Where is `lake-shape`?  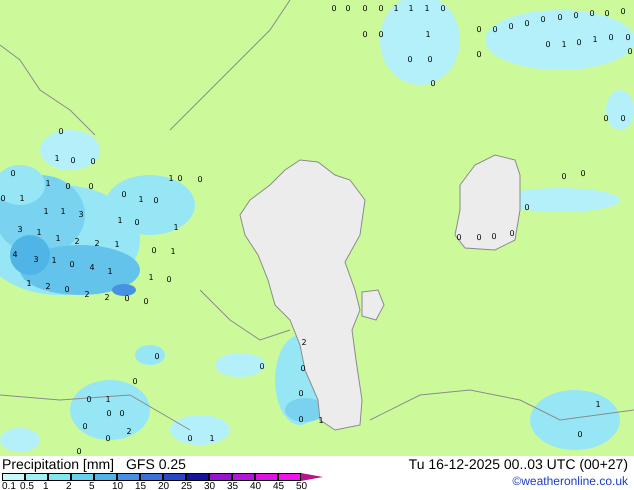
lake-shape is located at coordinates (373, 305).